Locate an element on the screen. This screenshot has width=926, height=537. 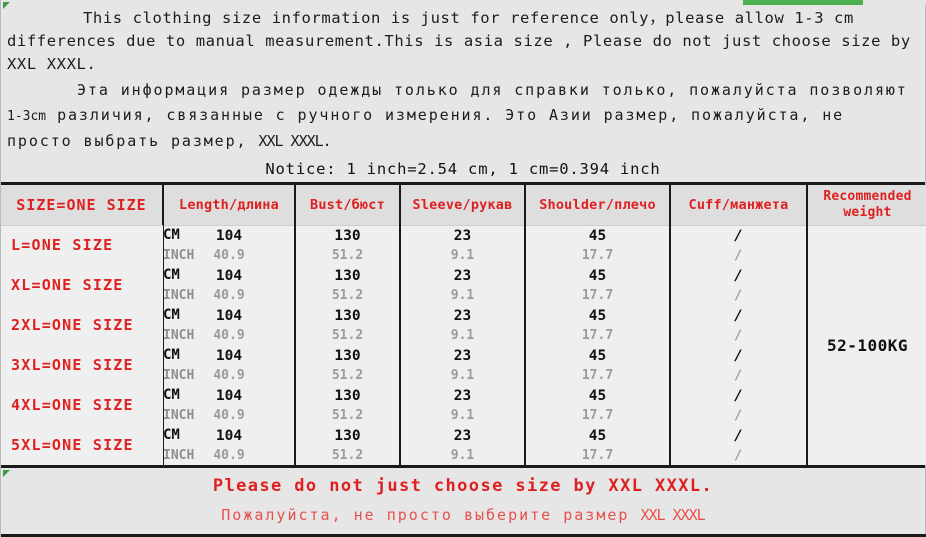
top-strip is located at coordinates (463, 4).